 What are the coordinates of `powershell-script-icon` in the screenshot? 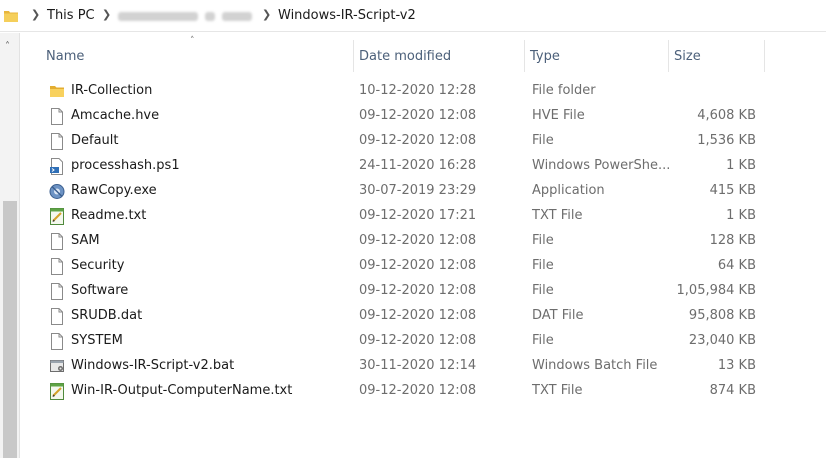 It's located at (57, 166).